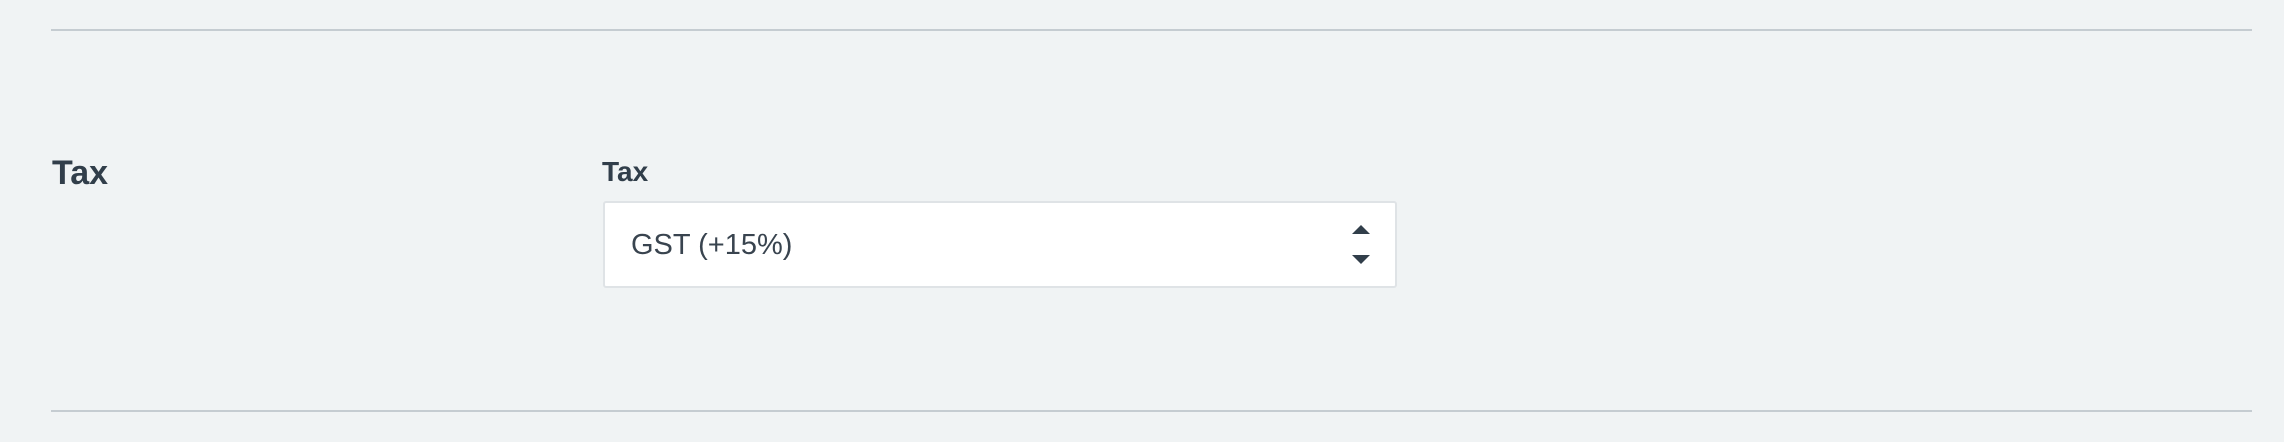 The image size is (2284, 442). Describe the element at coordinates (80, 173) in the screenshot. I see `section-title: Tax` at that location.